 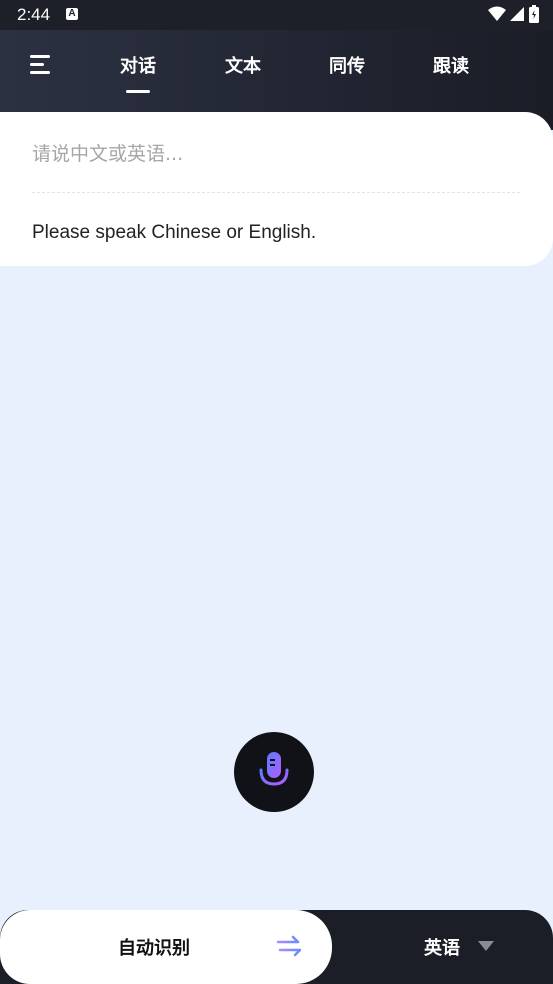 I want to click on status-icons, so click(x=513, y=14).